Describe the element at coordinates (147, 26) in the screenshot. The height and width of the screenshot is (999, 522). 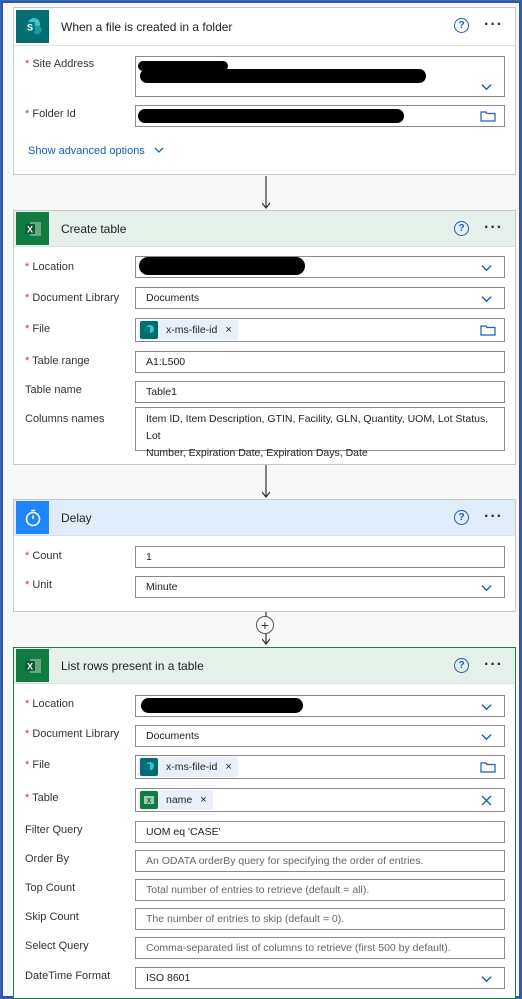
I see `trigger-title: When a file is created in a folder` at that location.